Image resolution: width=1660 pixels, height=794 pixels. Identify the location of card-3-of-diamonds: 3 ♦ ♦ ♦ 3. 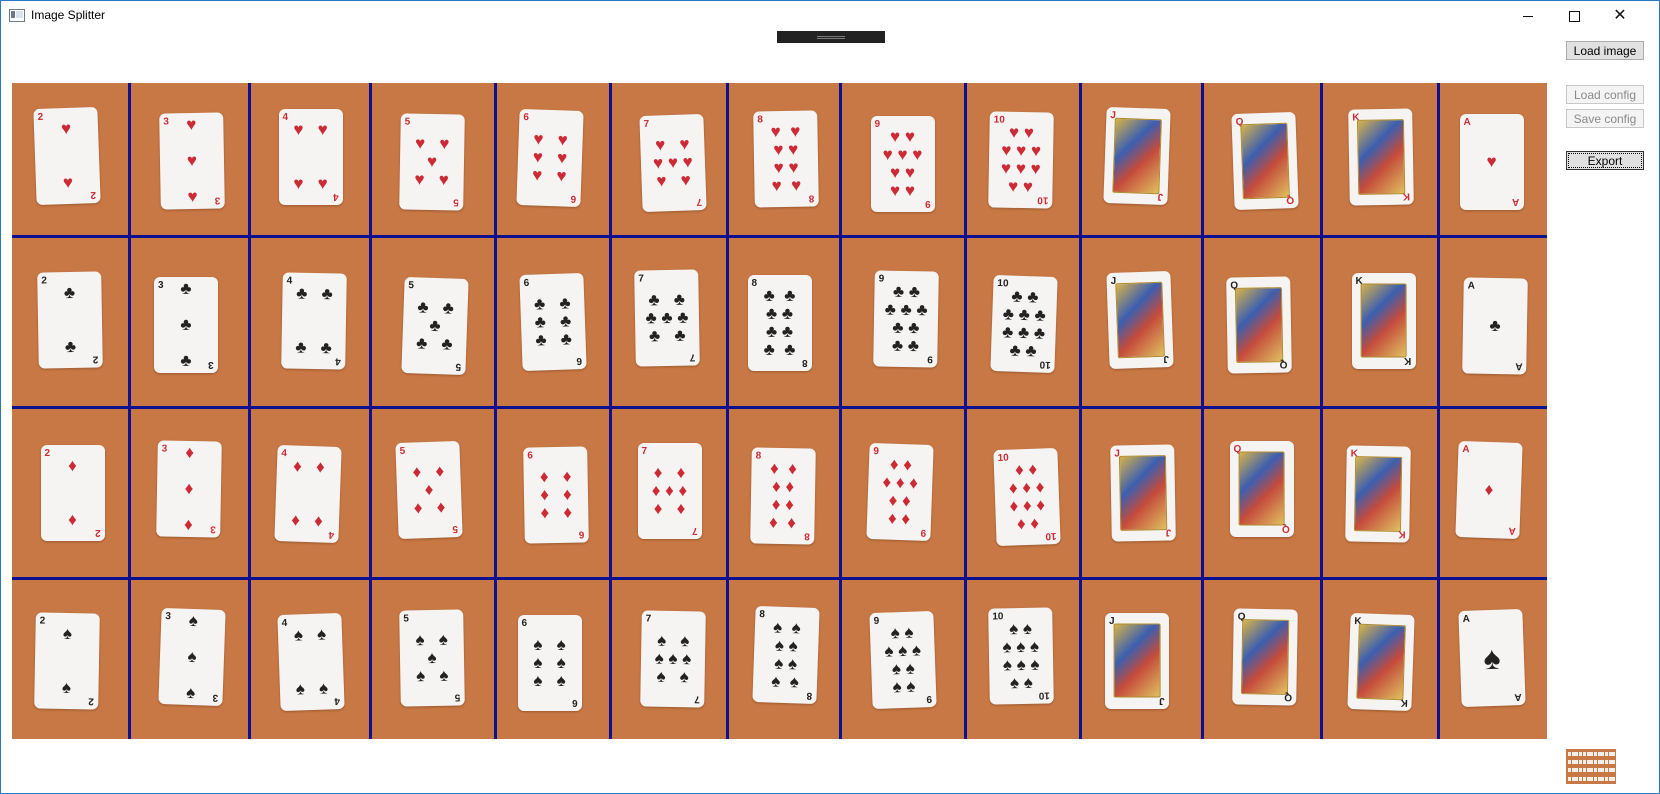
(189, 488).